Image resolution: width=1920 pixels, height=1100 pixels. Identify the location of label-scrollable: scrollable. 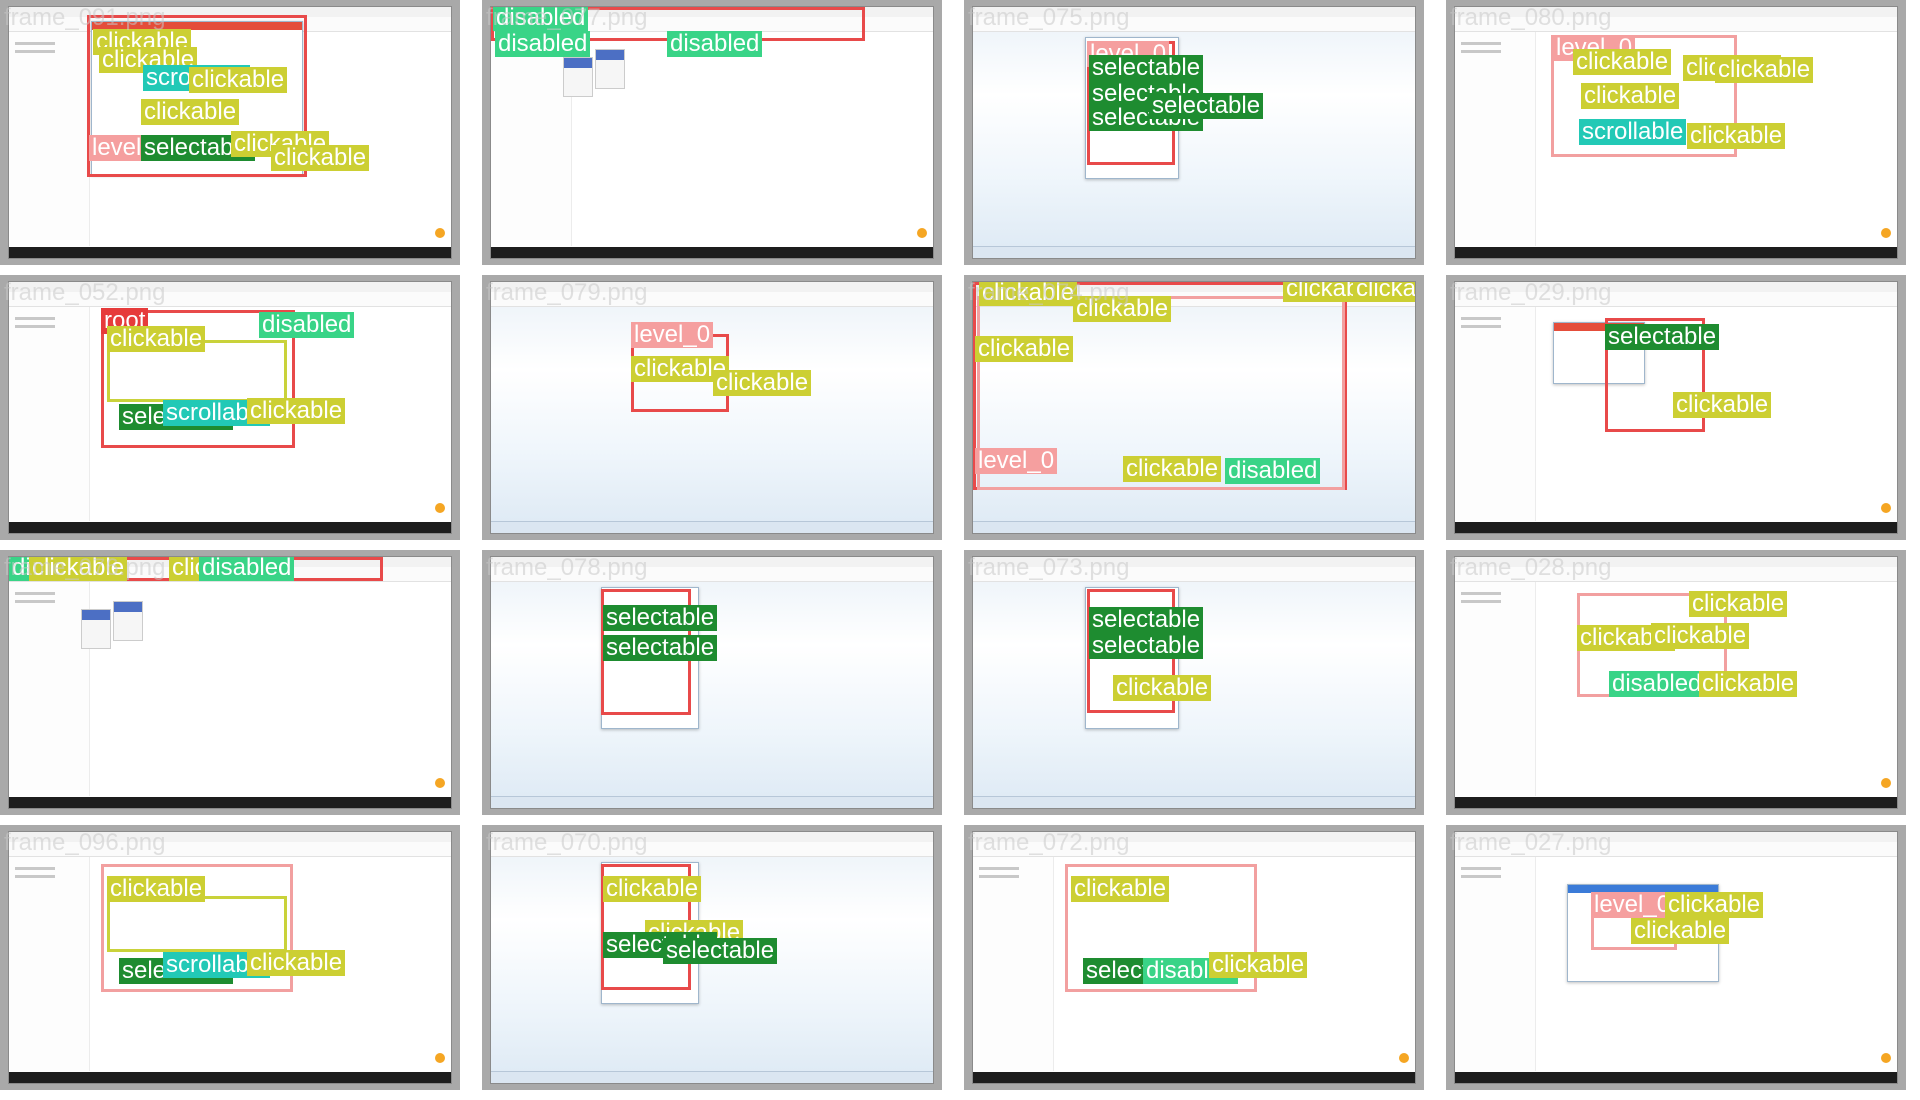
(1633, 132).